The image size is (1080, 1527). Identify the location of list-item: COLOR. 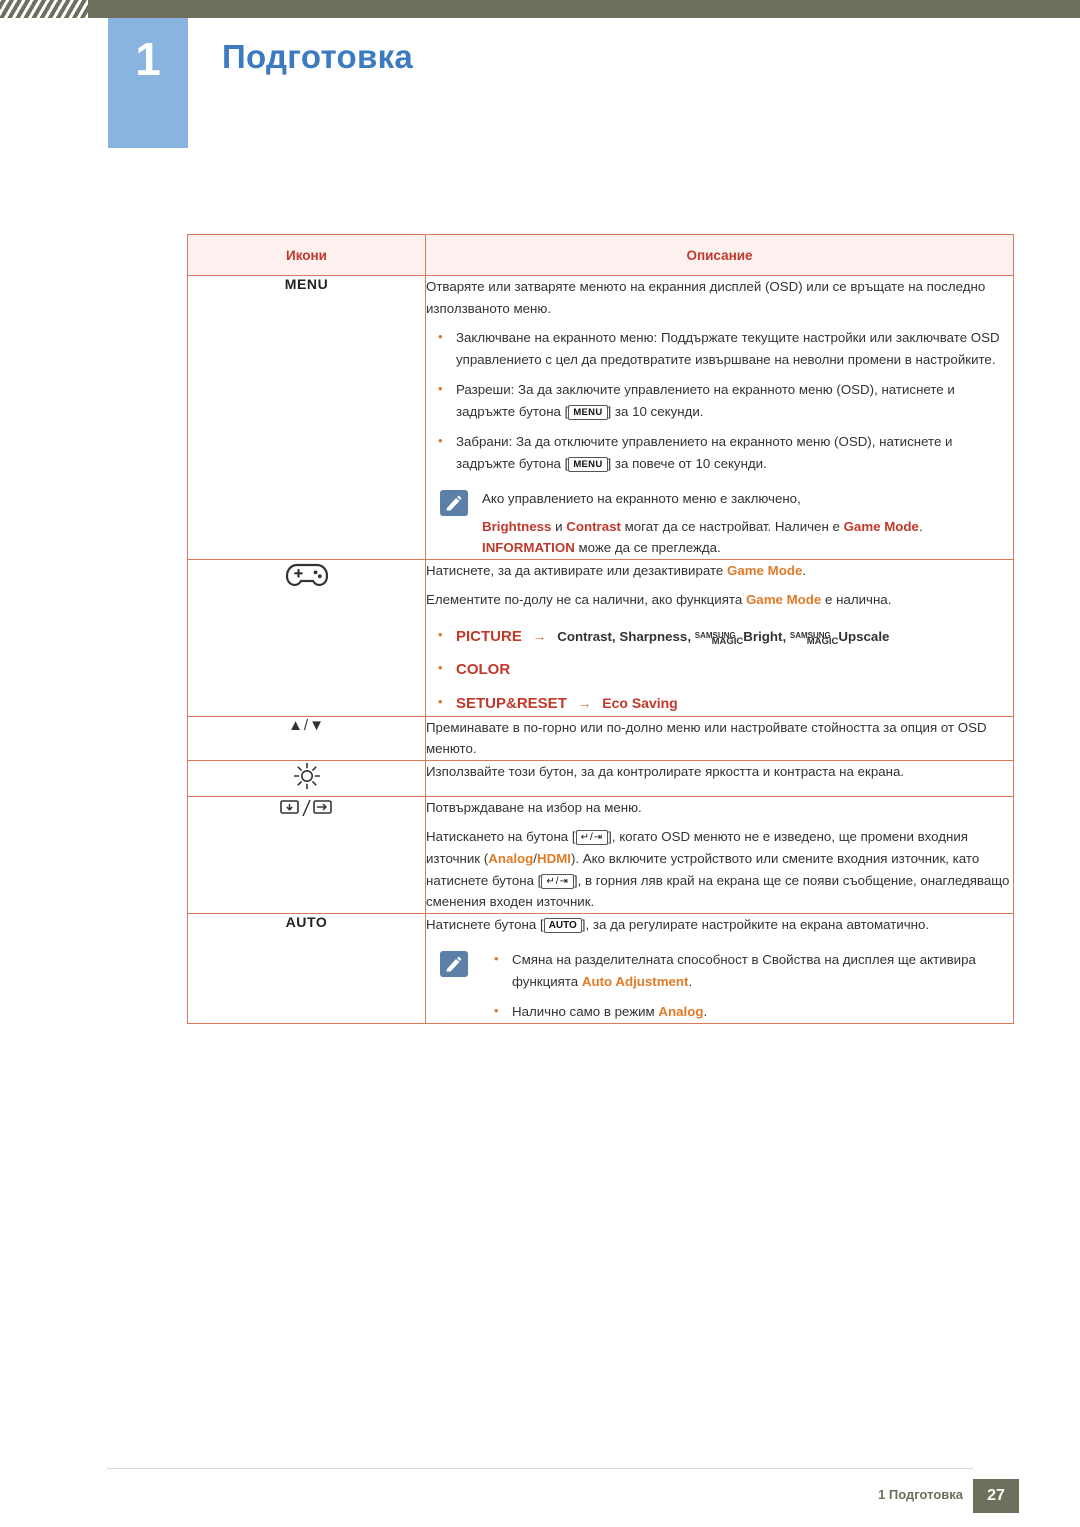
(719, 669).